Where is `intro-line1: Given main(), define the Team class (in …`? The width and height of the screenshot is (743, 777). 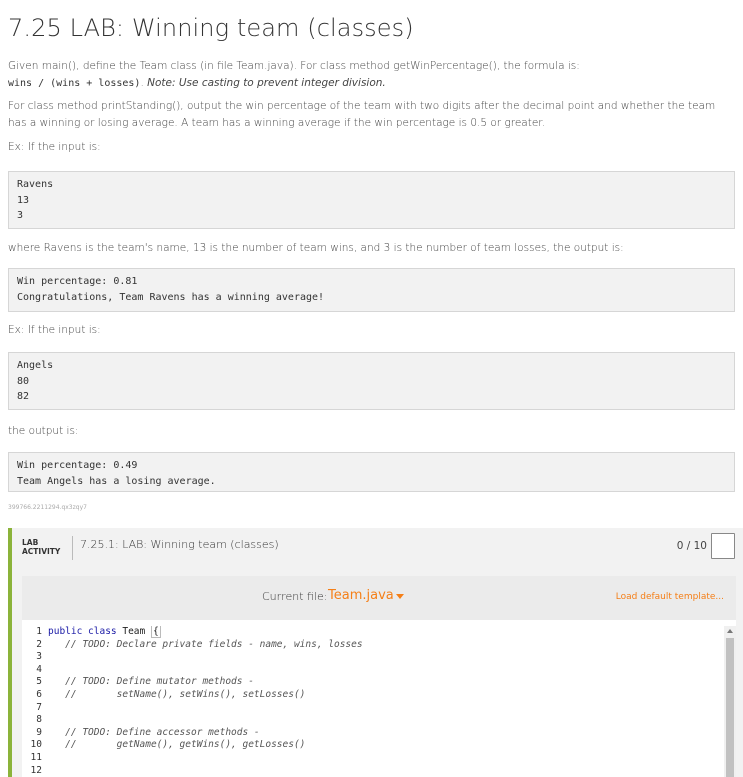 intro-line1: Given main(), define the Team class (in … is located at coordinates (294, 66).